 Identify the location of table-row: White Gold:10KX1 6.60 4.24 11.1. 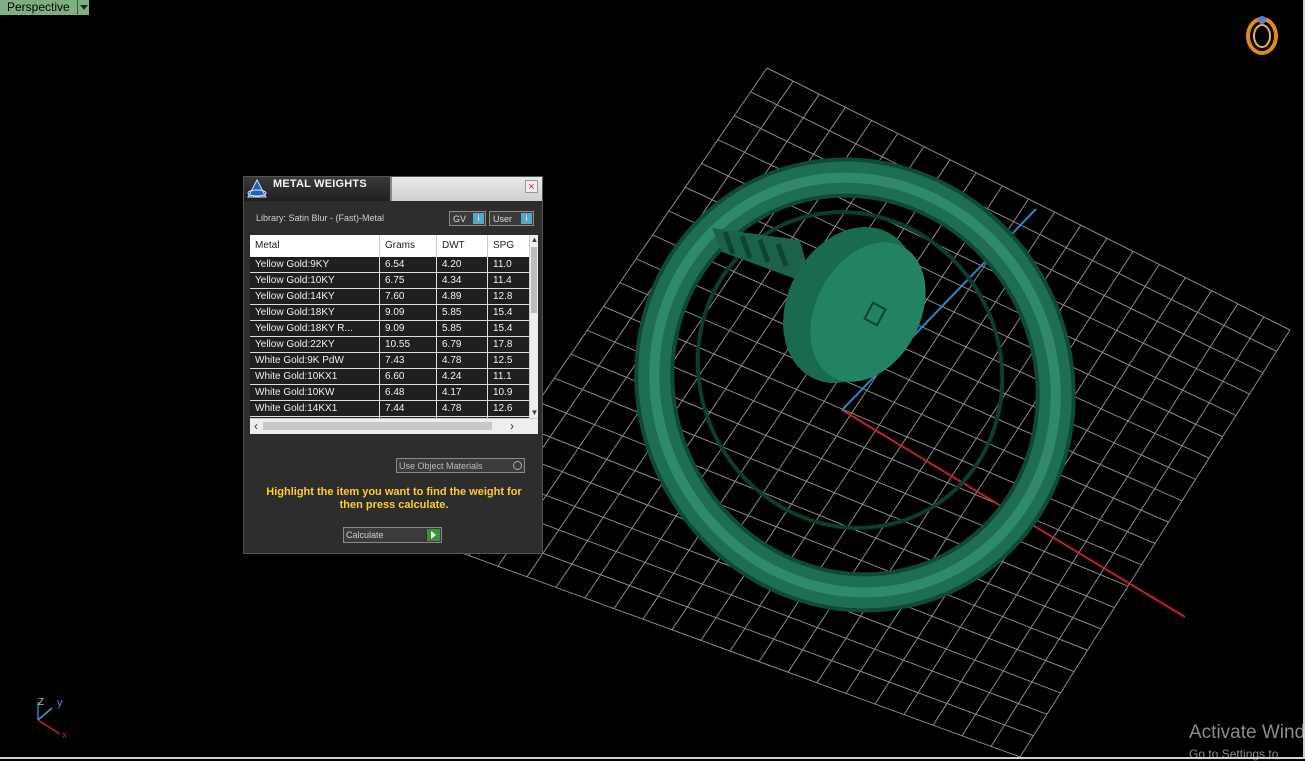
(389, 377).